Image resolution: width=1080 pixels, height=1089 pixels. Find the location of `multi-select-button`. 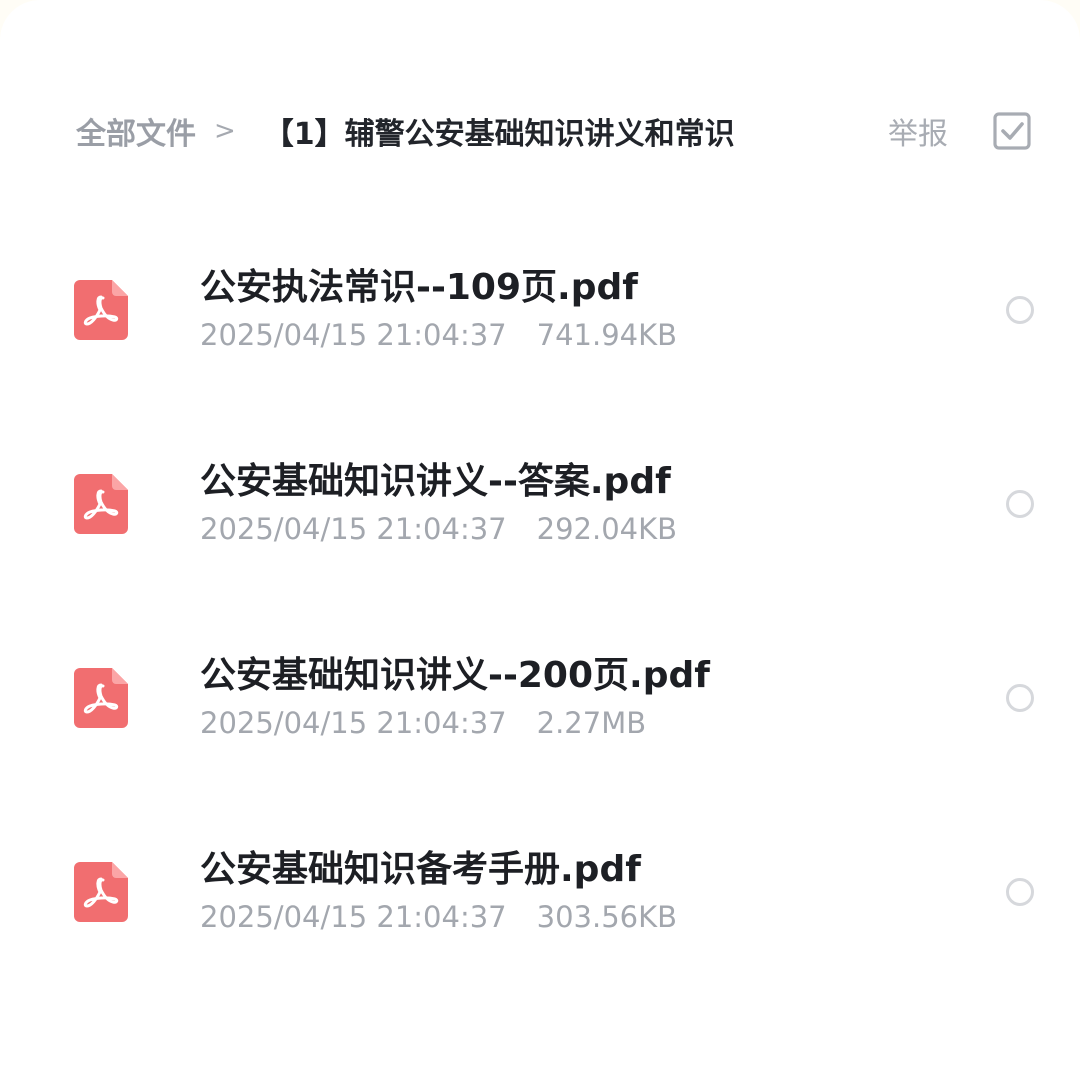

multi-select-button is located at coordinates (1012, 131).